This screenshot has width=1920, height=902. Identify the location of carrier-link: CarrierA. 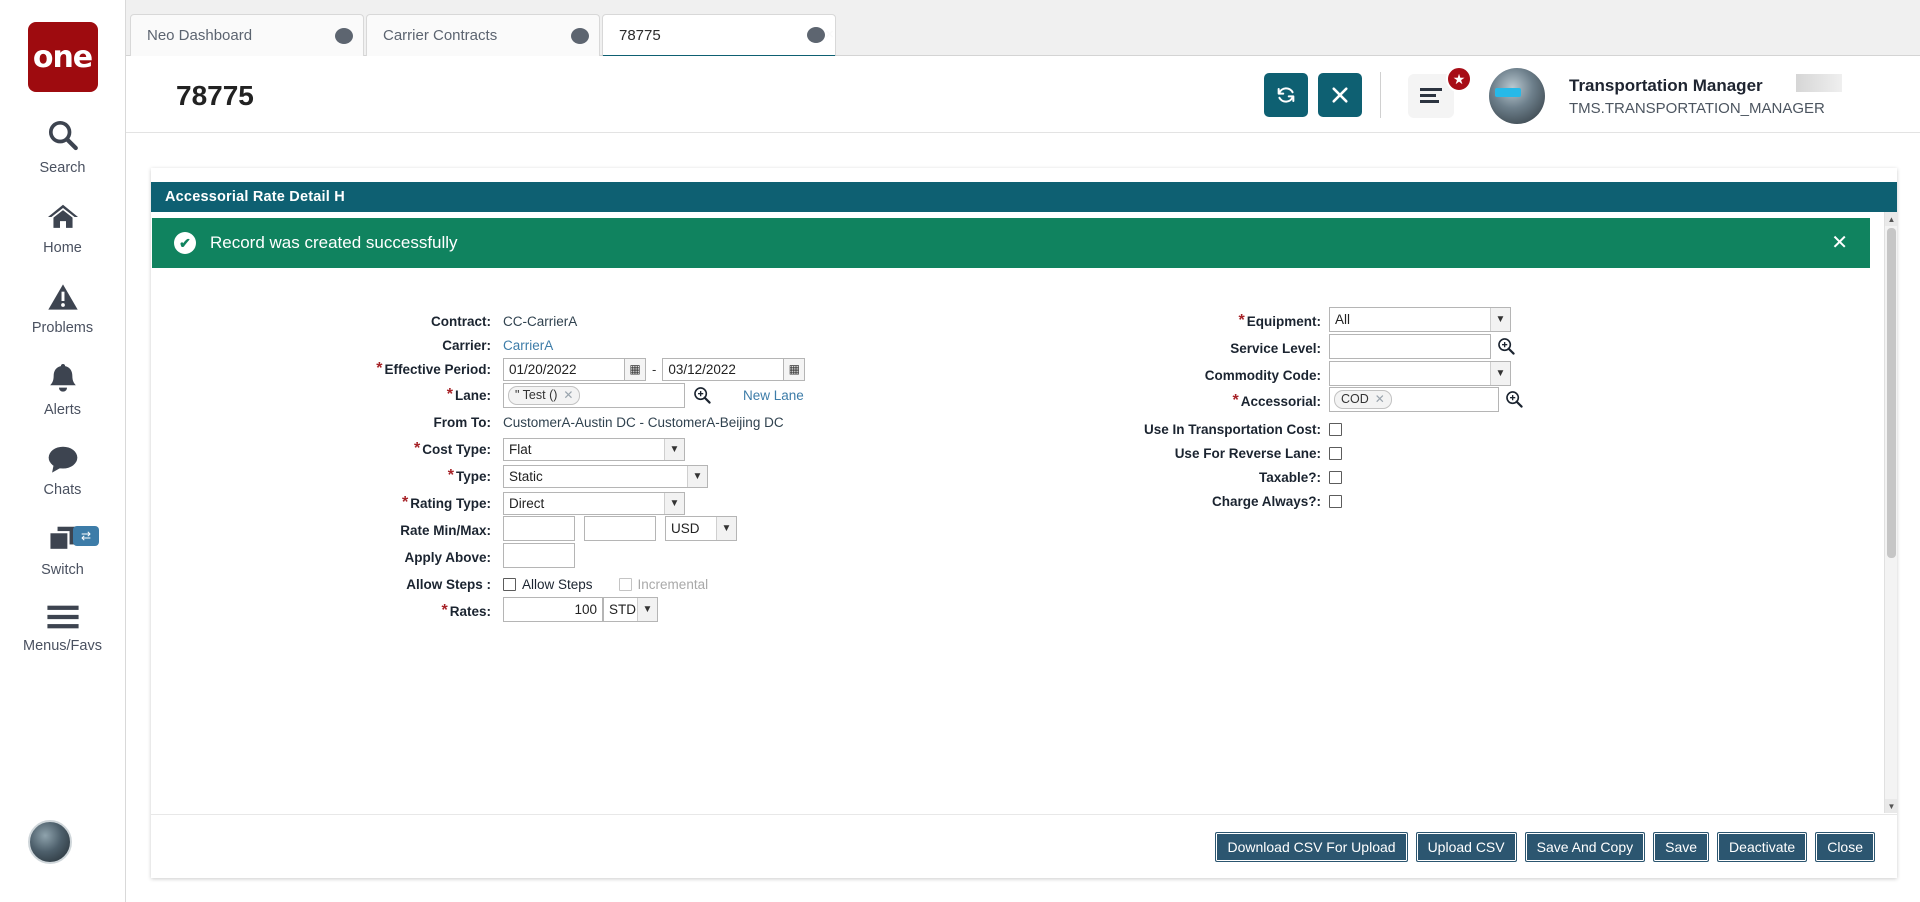
(528, 345).